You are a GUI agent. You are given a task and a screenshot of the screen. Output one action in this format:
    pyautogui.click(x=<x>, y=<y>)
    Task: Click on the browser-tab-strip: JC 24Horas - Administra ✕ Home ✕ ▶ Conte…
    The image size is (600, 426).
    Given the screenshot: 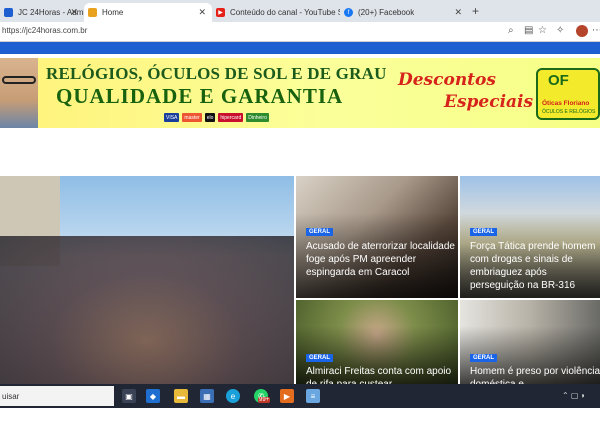 What is the action you would take?
    pyautogui.click(x=300, y=11)
    